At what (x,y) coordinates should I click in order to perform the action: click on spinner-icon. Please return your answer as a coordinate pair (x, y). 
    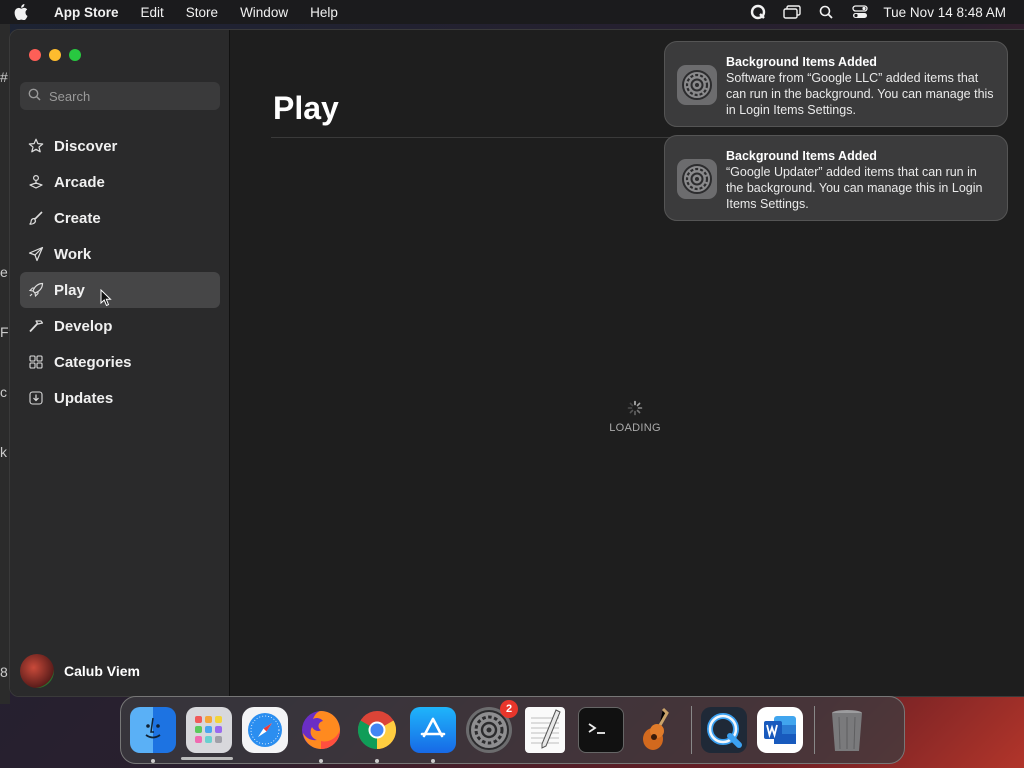
    Looking at the image, I should click on (635, 408).